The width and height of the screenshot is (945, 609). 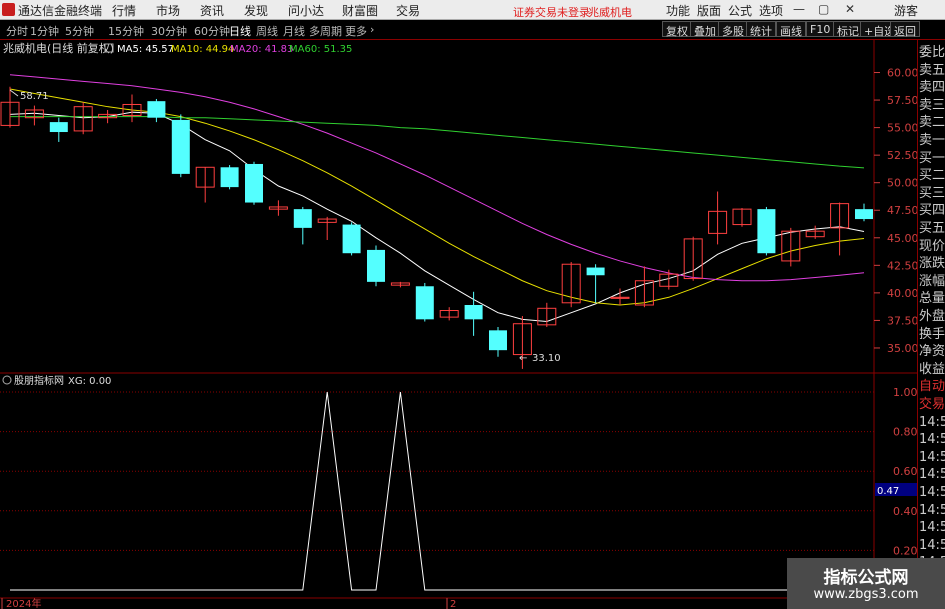 I want to click on price-tick-label: 57.50, so click(x=902, y=100).